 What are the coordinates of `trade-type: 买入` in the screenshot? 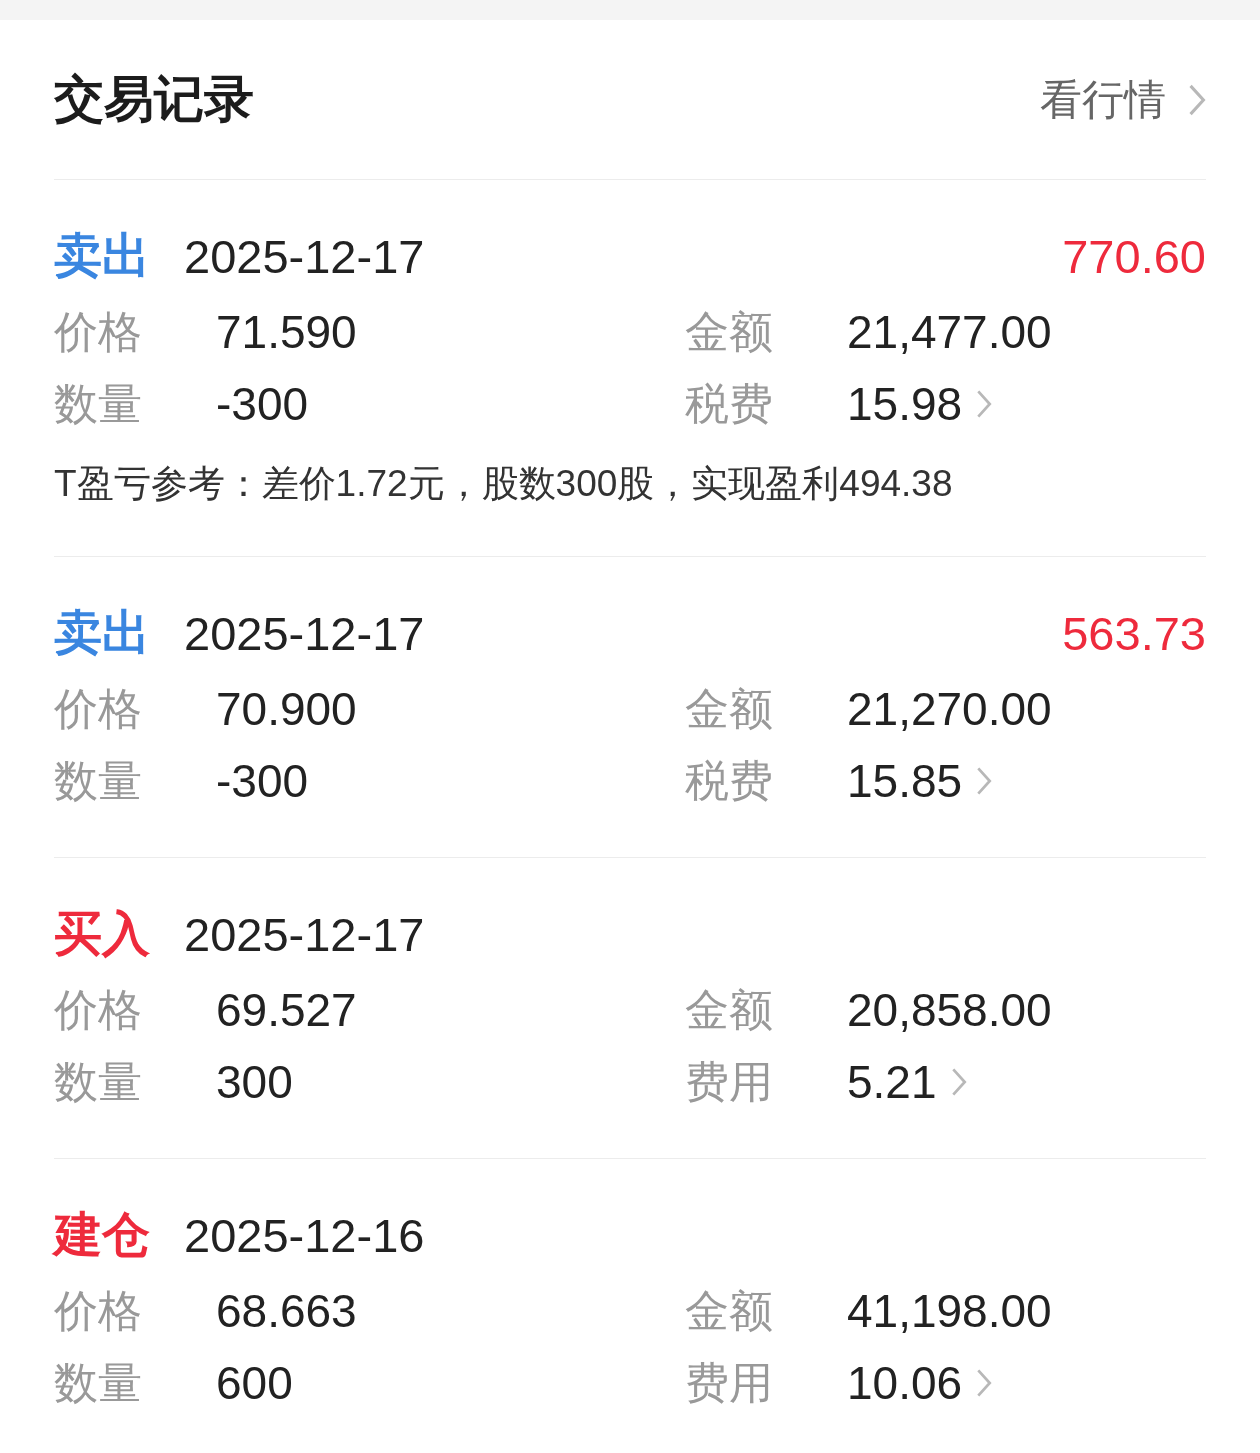 It's located at (102, 934).